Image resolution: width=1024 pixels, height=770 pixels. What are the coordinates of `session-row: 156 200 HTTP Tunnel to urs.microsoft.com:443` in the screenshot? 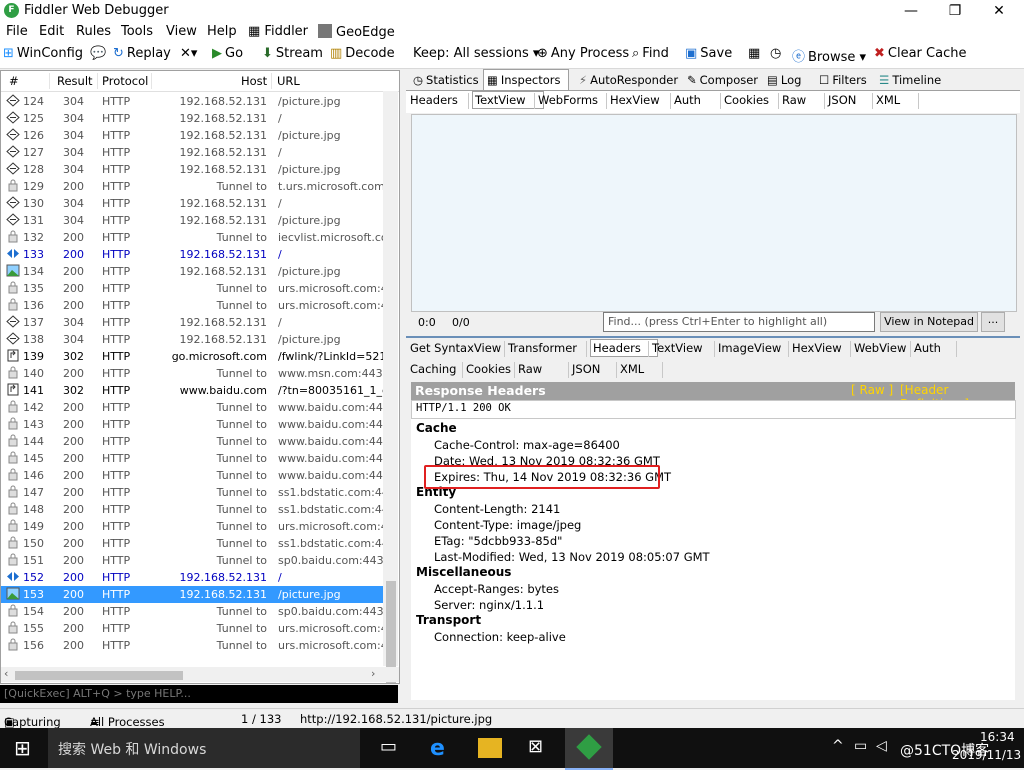 It's located at (192, 645).